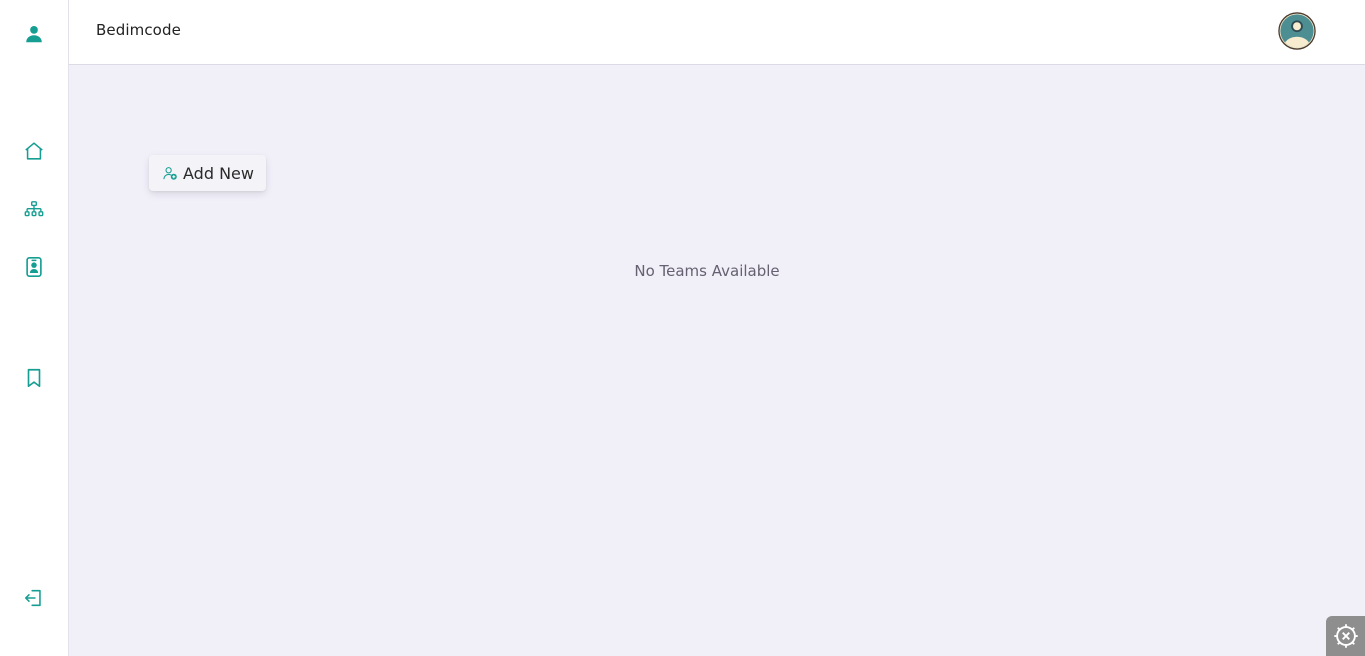 This screenshot has width=1365, height=656. I want to click on gear-icon, so click(1345, 636).